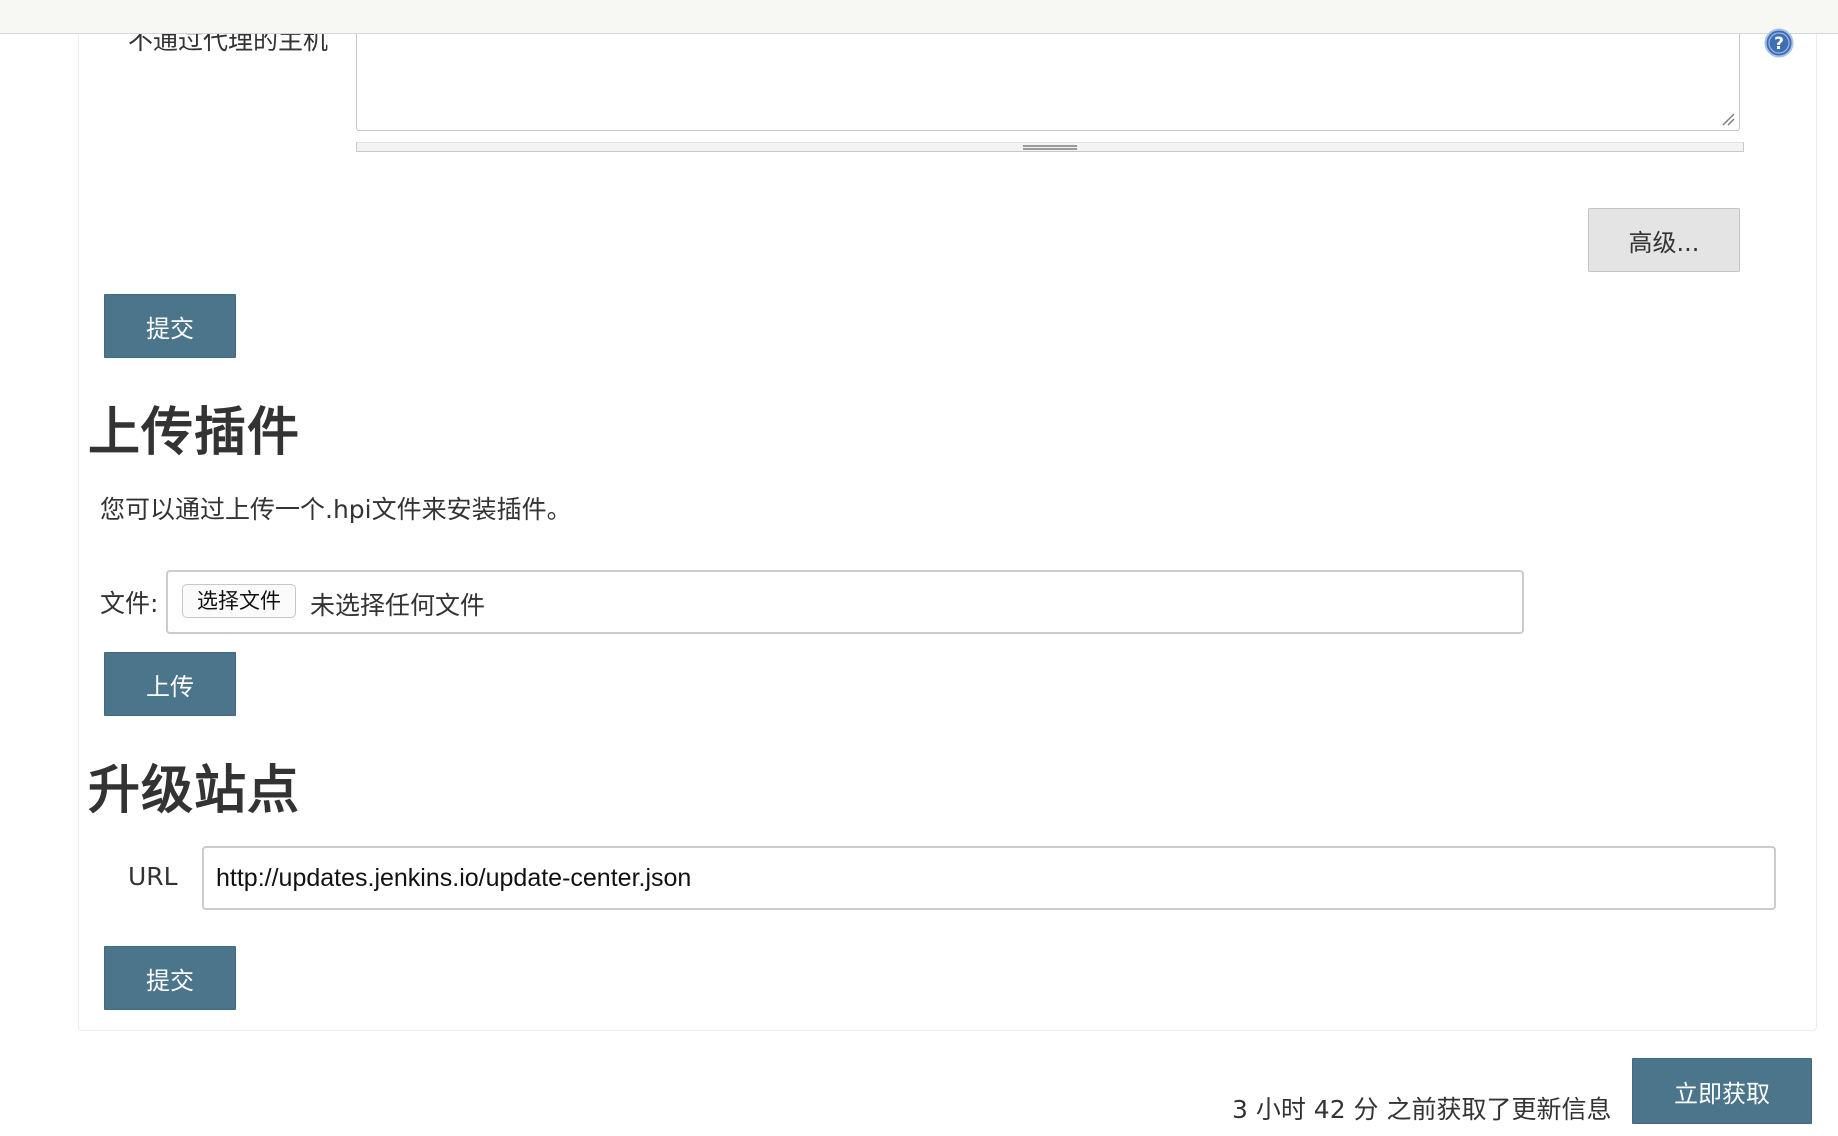 The width and height of the screenshot is (1838, 1136). I want to click on help-icon: ?, so click(1779, 43).